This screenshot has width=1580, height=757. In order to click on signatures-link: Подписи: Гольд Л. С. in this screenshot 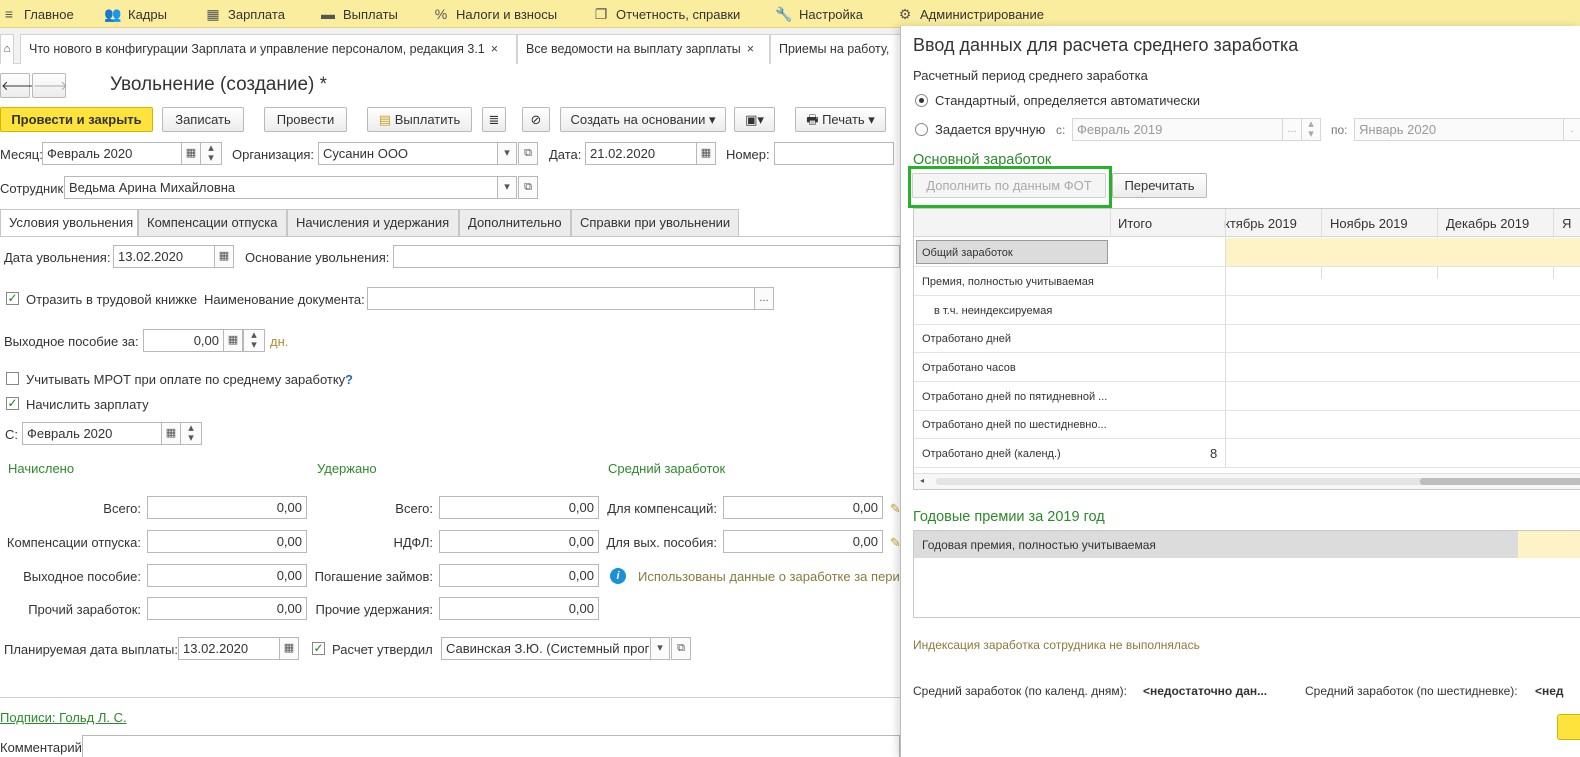, I will do `click(63, 717)`.